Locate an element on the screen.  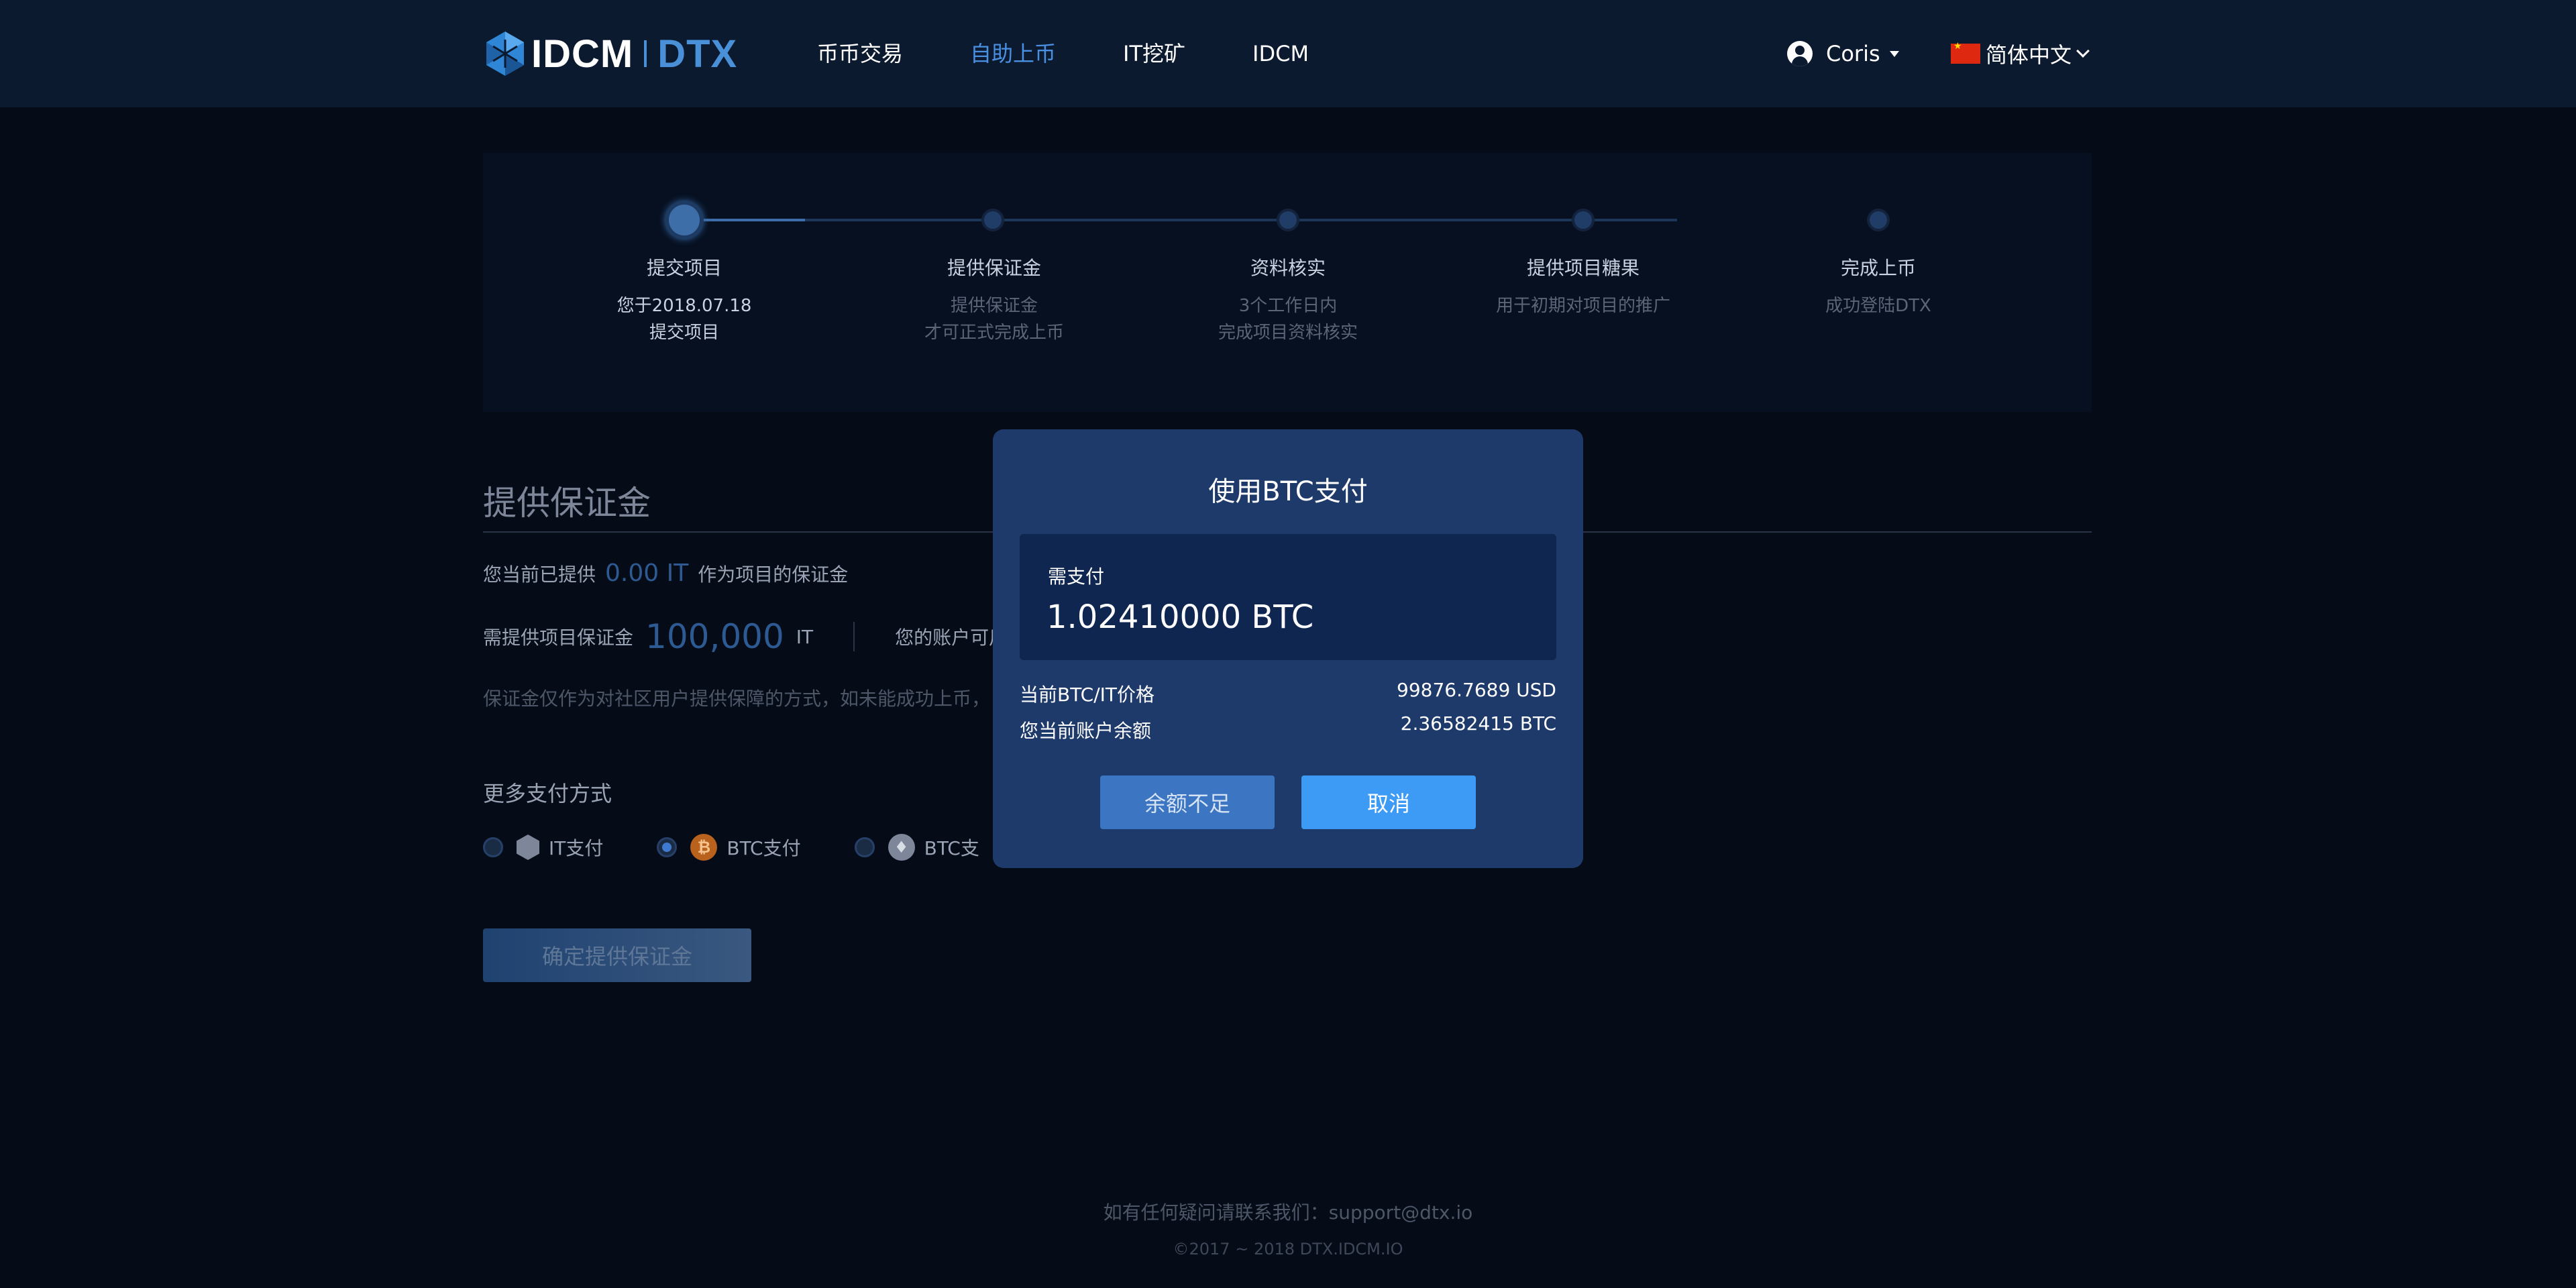
confirm-deposit-button: 确定提供保证金 is located at coordinates (617, 955).